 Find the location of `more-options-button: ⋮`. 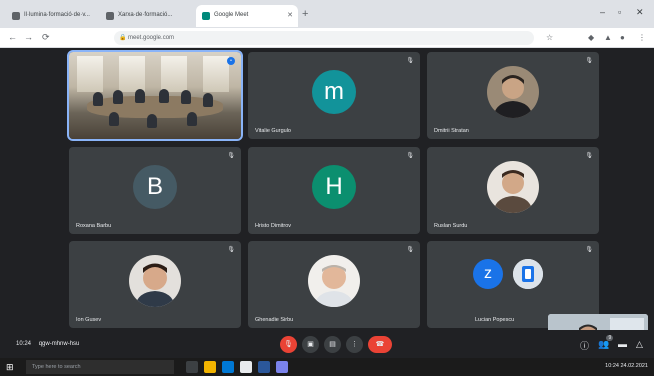

more-options-button: ⋮ is located at coordinates (354, 344).